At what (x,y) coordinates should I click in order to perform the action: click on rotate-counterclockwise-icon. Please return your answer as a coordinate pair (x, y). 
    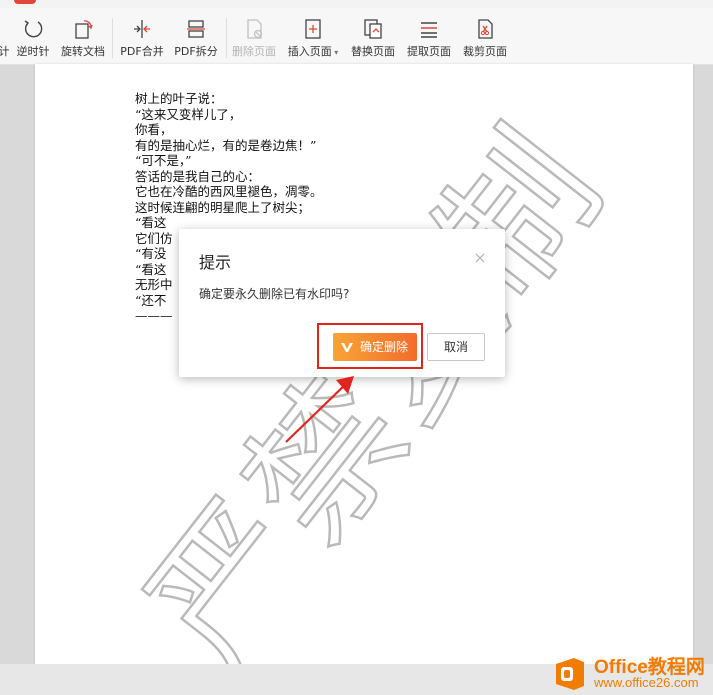
    Looking at the image, I should click on (33, 29).